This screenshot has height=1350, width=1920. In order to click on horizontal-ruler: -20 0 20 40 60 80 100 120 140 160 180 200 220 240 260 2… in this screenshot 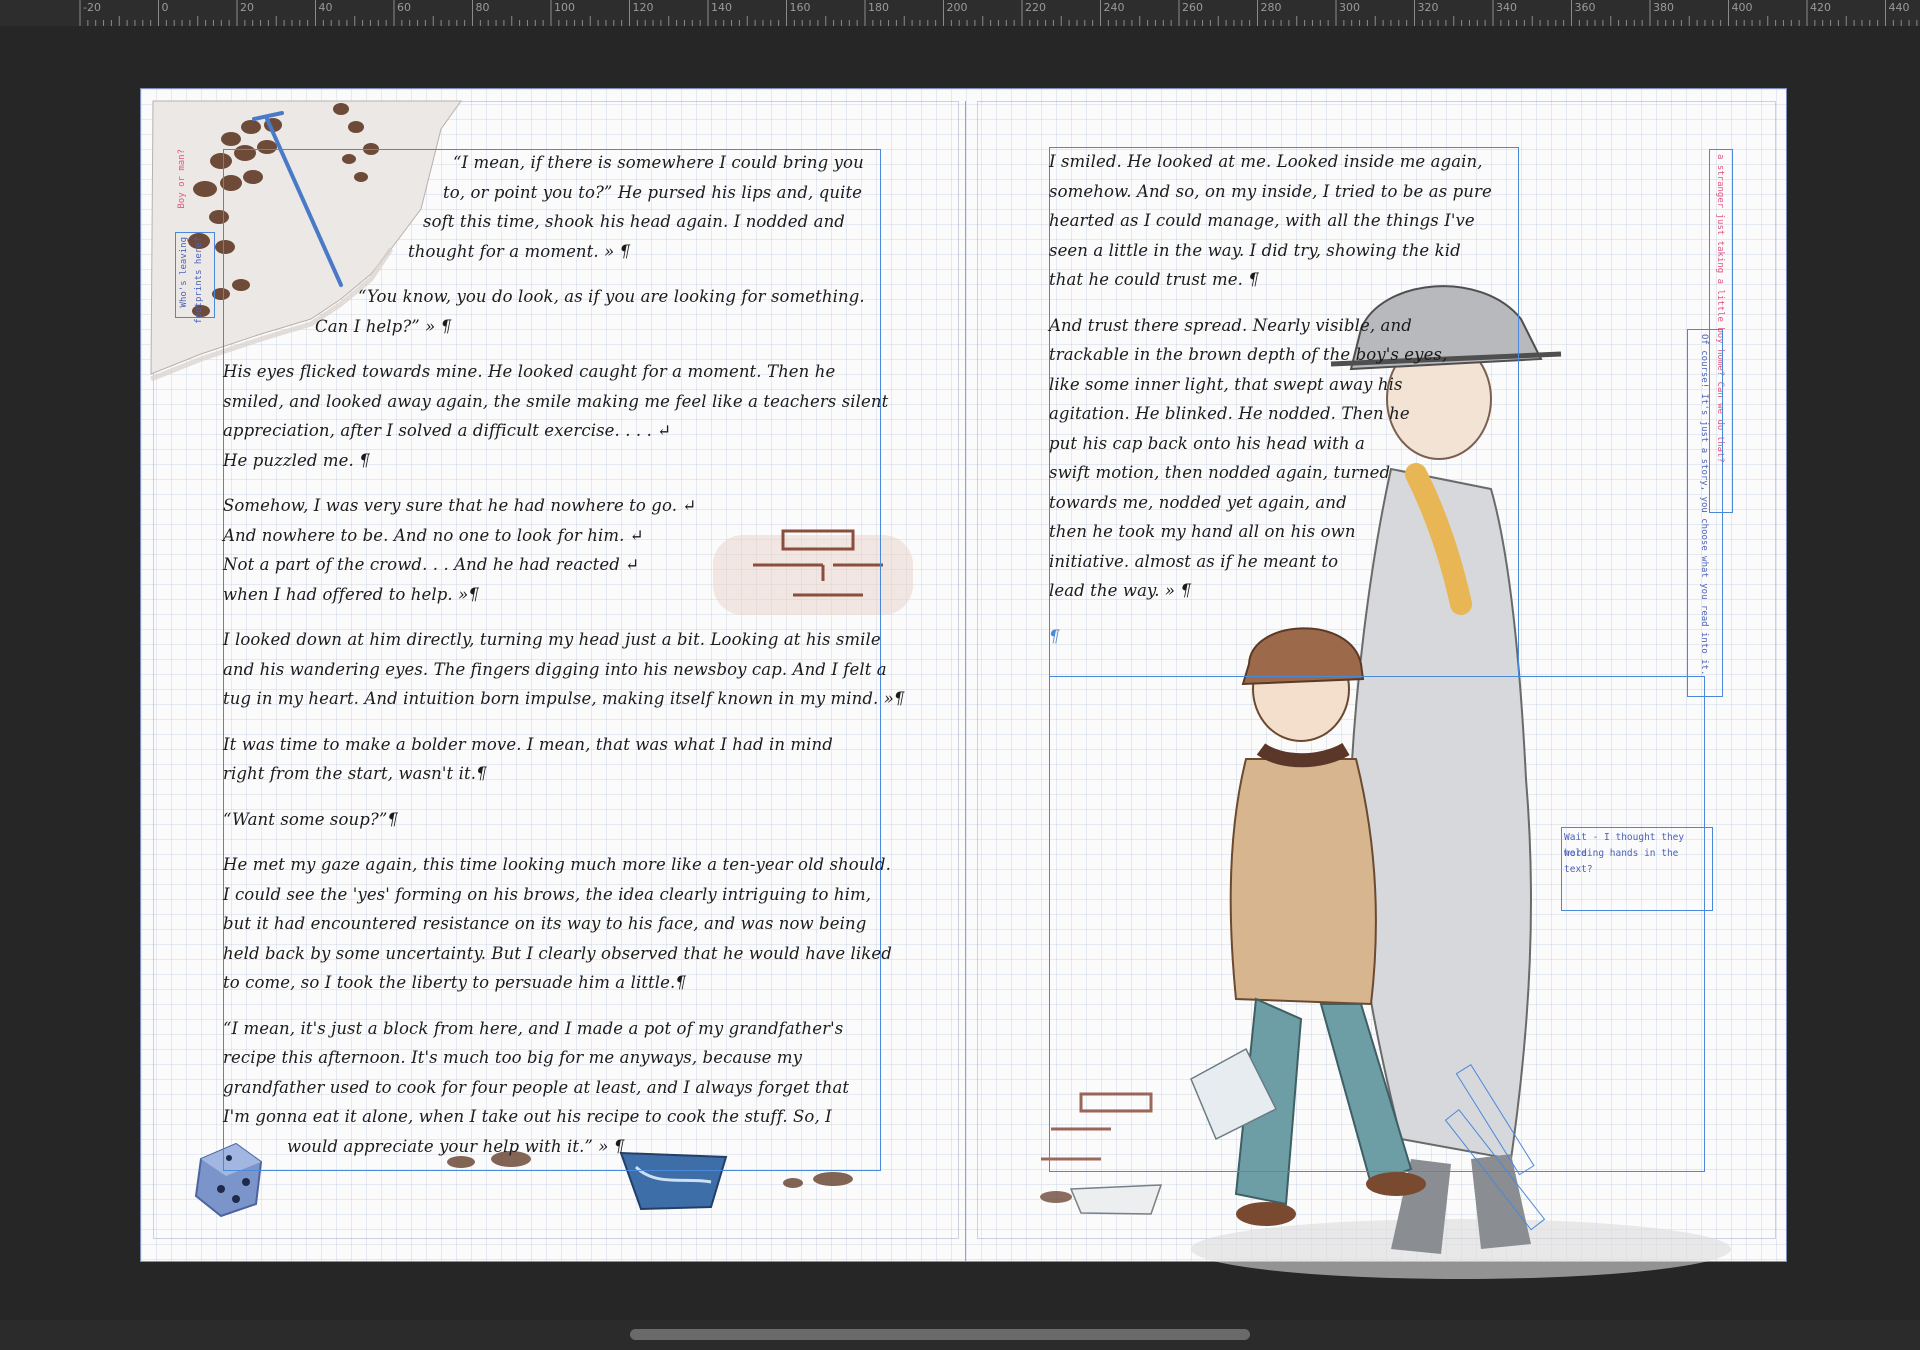, I will do `click(960, 13)`.